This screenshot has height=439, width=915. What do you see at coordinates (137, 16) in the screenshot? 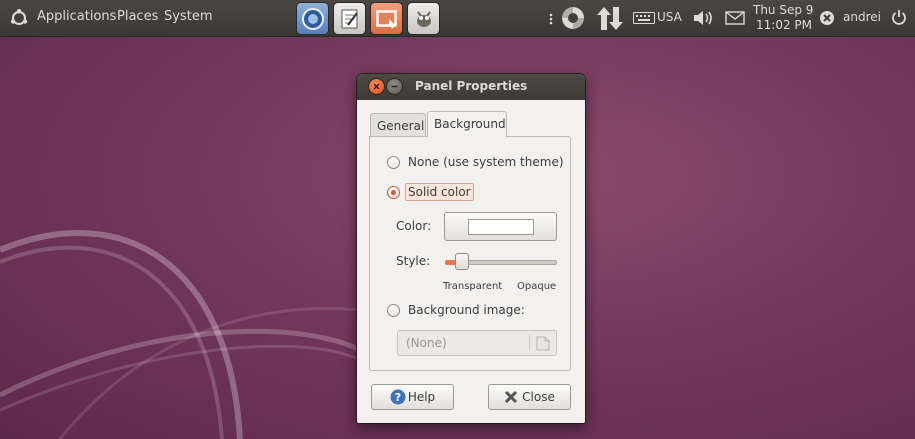
I see `menu-places: Places` at bounding box center [137, 16].